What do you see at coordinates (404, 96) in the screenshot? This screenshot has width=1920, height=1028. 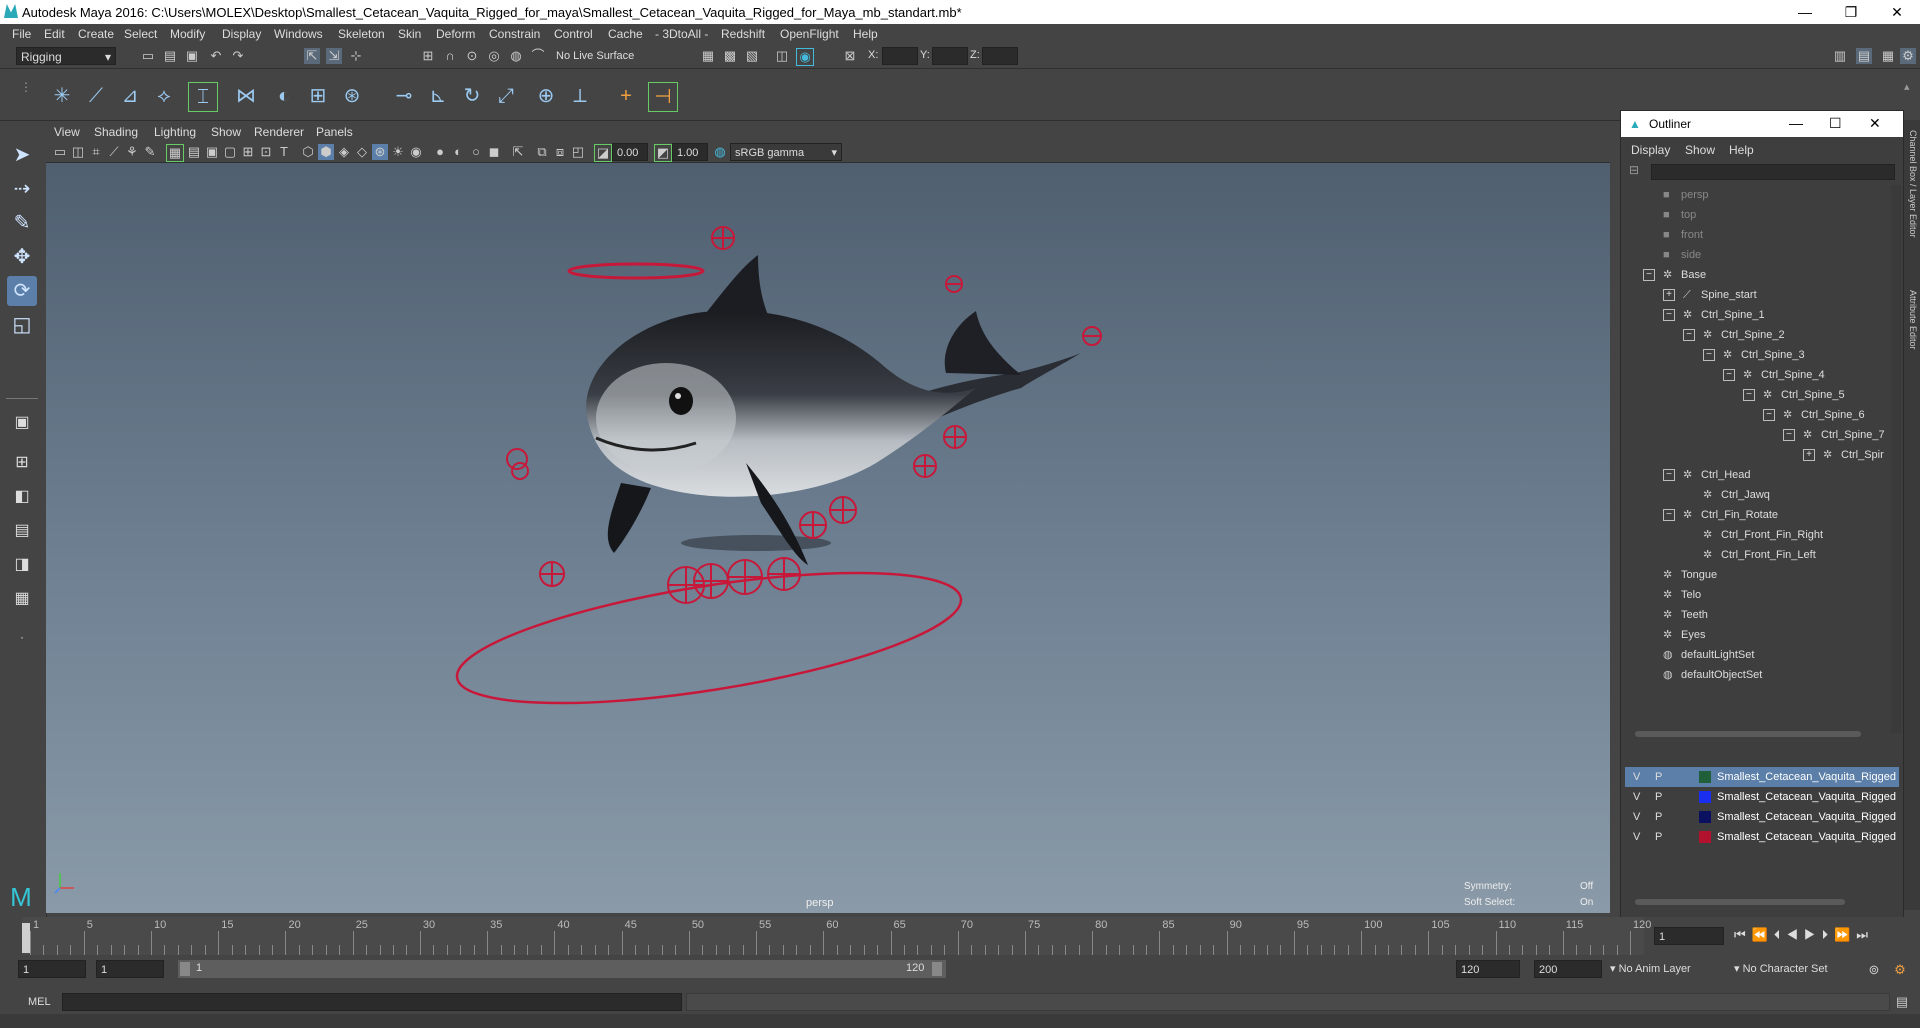 I see `point-constraint-icon: ⊸` at bounding box center [404, 96].